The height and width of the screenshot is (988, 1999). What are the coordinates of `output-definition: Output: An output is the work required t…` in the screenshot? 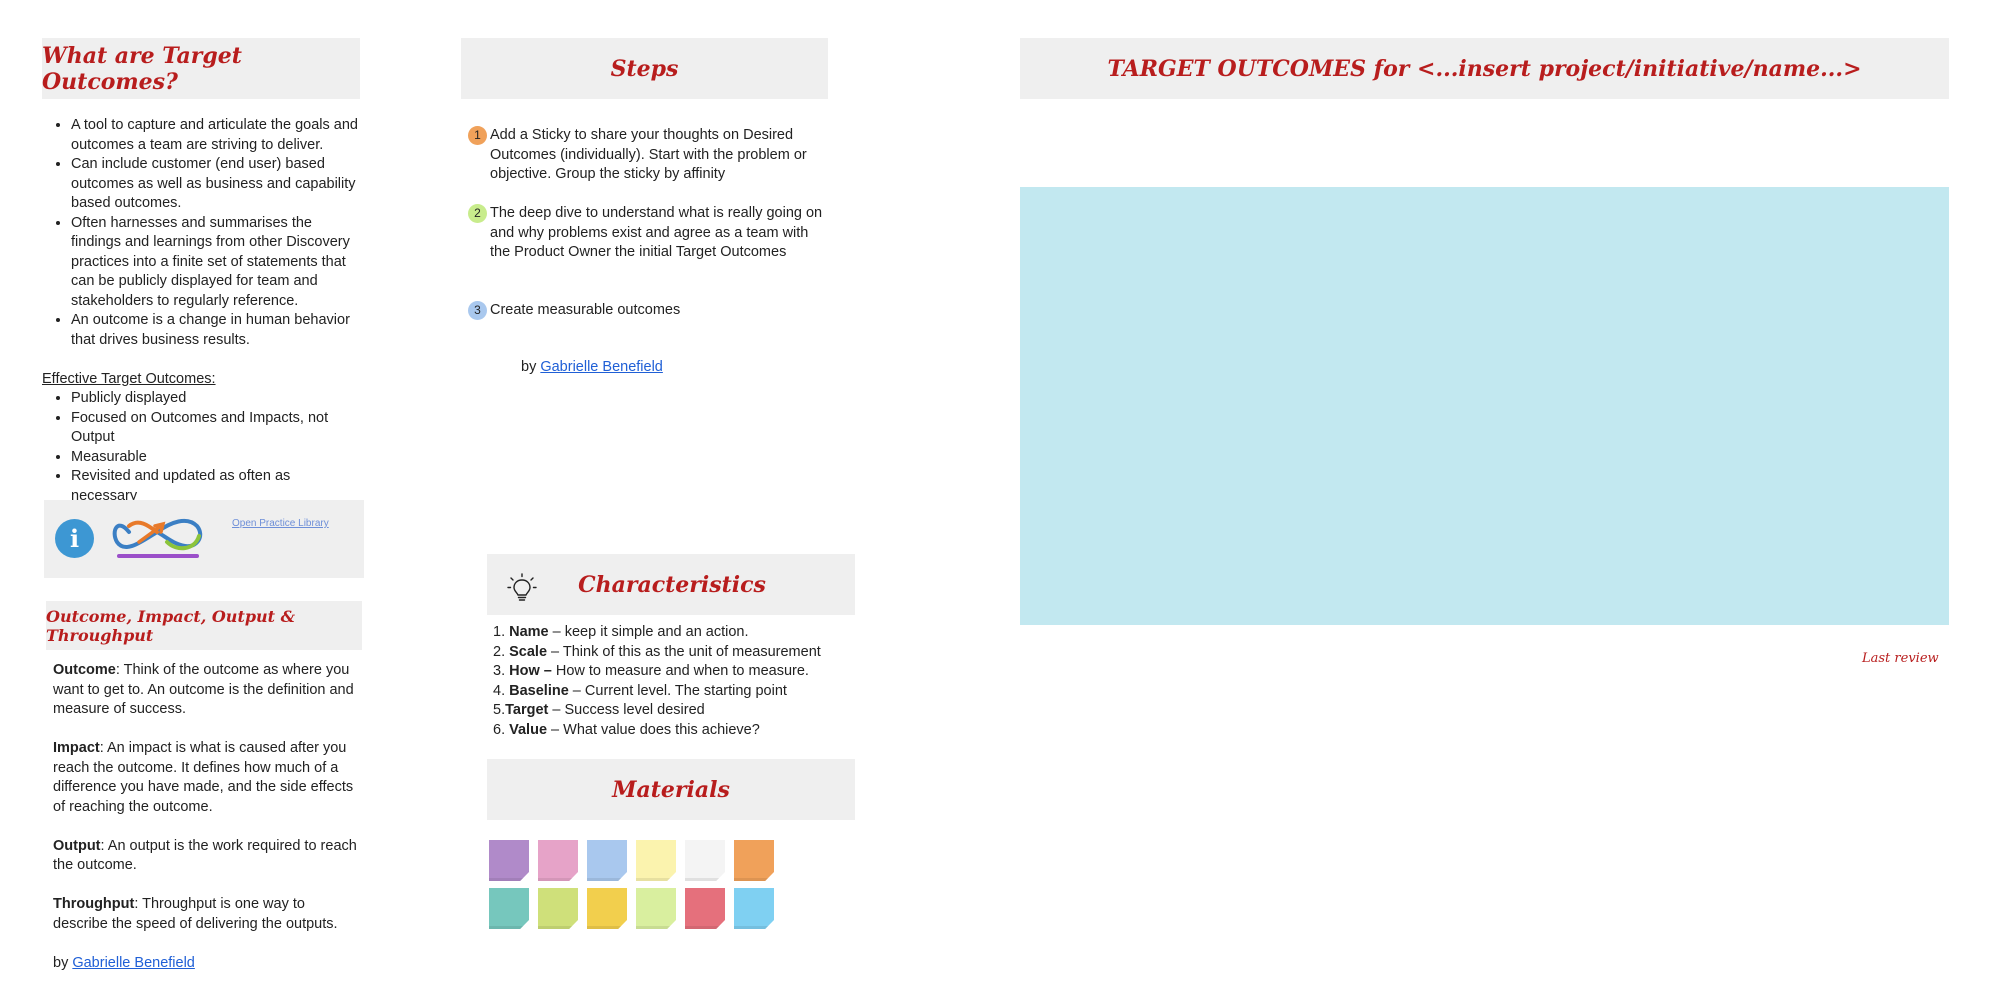 It's located at (205, 855).